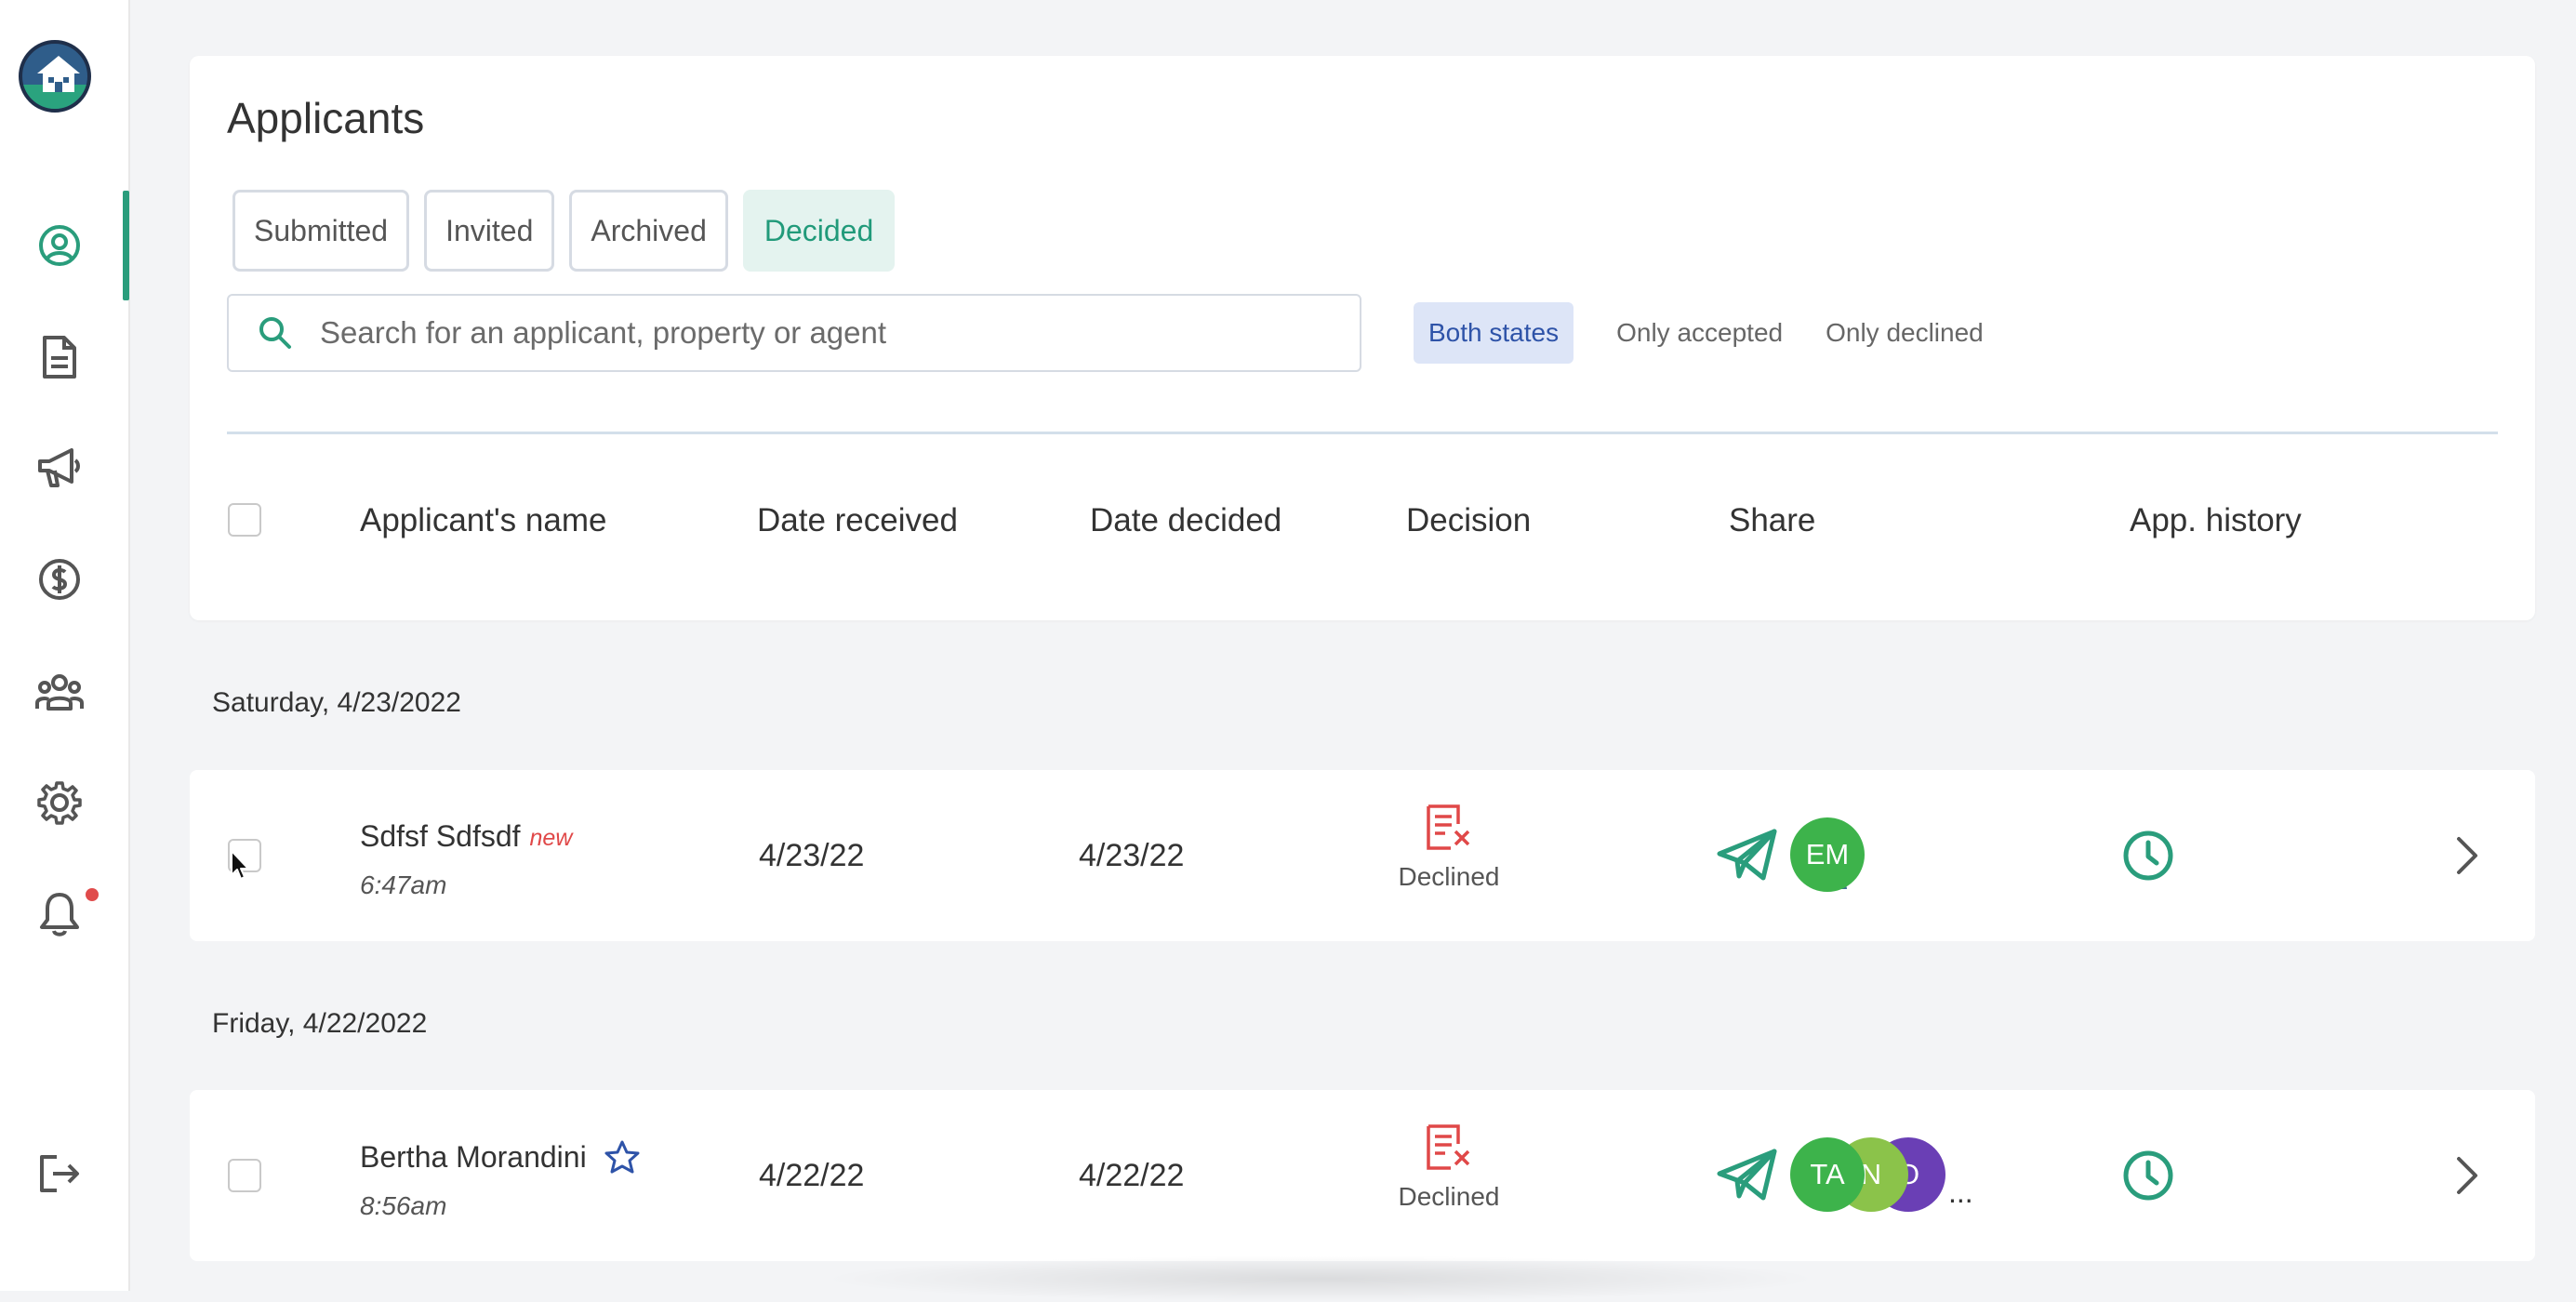  I want to click on submitted-time: 6:47am, so click(403, 884).